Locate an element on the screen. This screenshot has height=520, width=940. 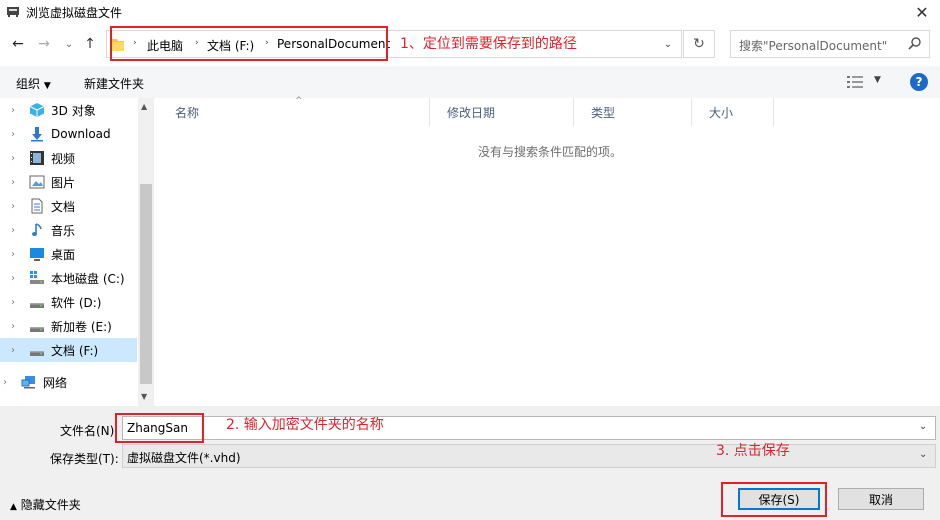
help-button: ? is located at coordinates (919, 82).